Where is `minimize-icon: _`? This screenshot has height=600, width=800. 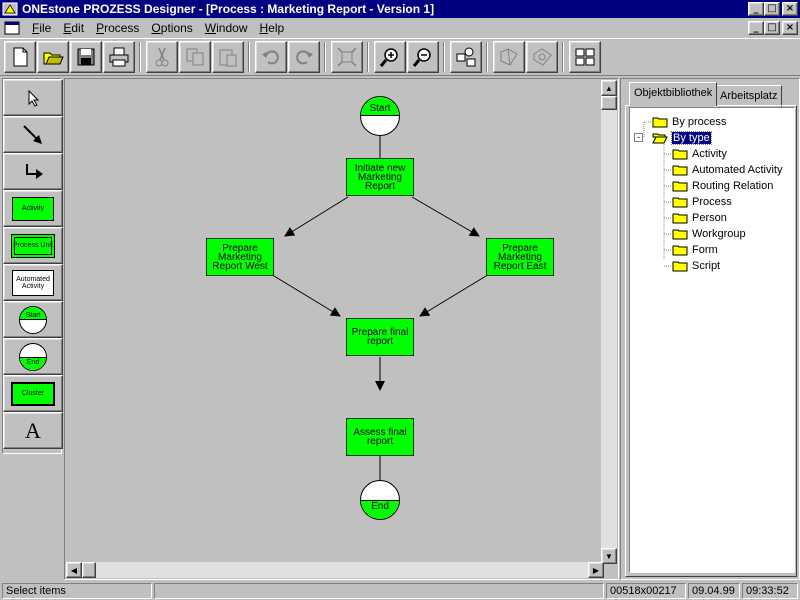
minimize-icon: _ is located at coordinates (756, 27).